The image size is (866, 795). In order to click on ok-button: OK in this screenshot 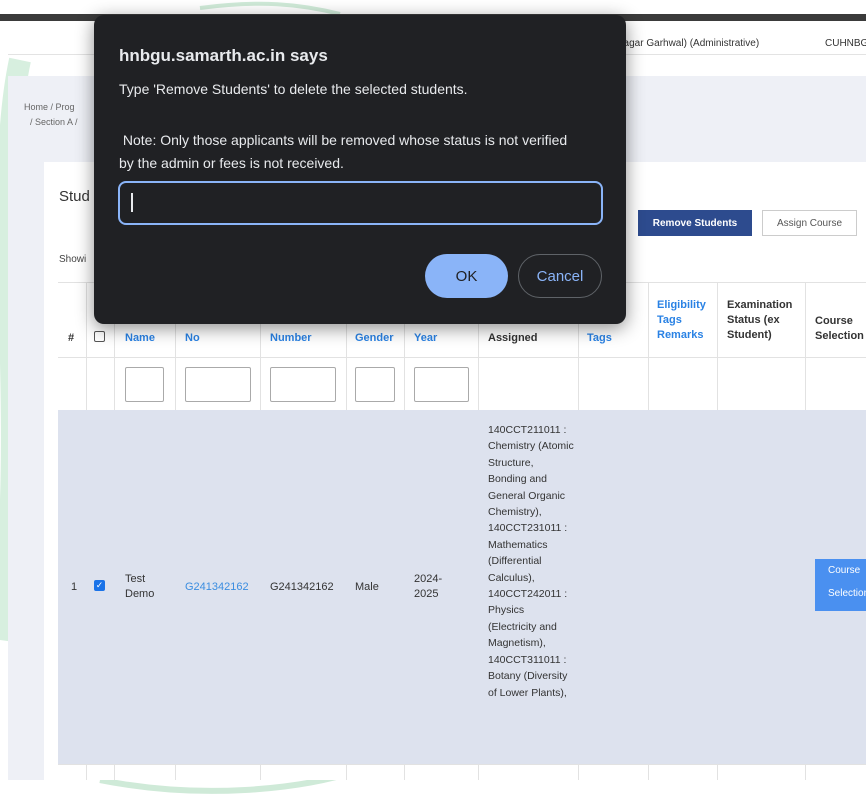, I will do `click(466, 276)`.